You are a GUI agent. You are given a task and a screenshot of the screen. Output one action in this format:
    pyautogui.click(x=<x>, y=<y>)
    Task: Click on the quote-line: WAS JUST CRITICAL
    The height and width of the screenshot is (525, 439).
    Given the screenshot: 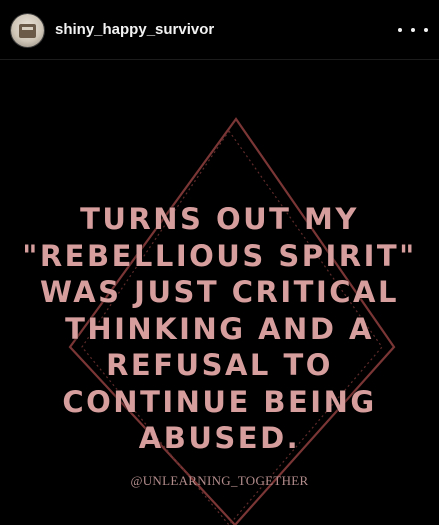 What is the action you would take?
    pyautogui.click(x=219, y=292)
    